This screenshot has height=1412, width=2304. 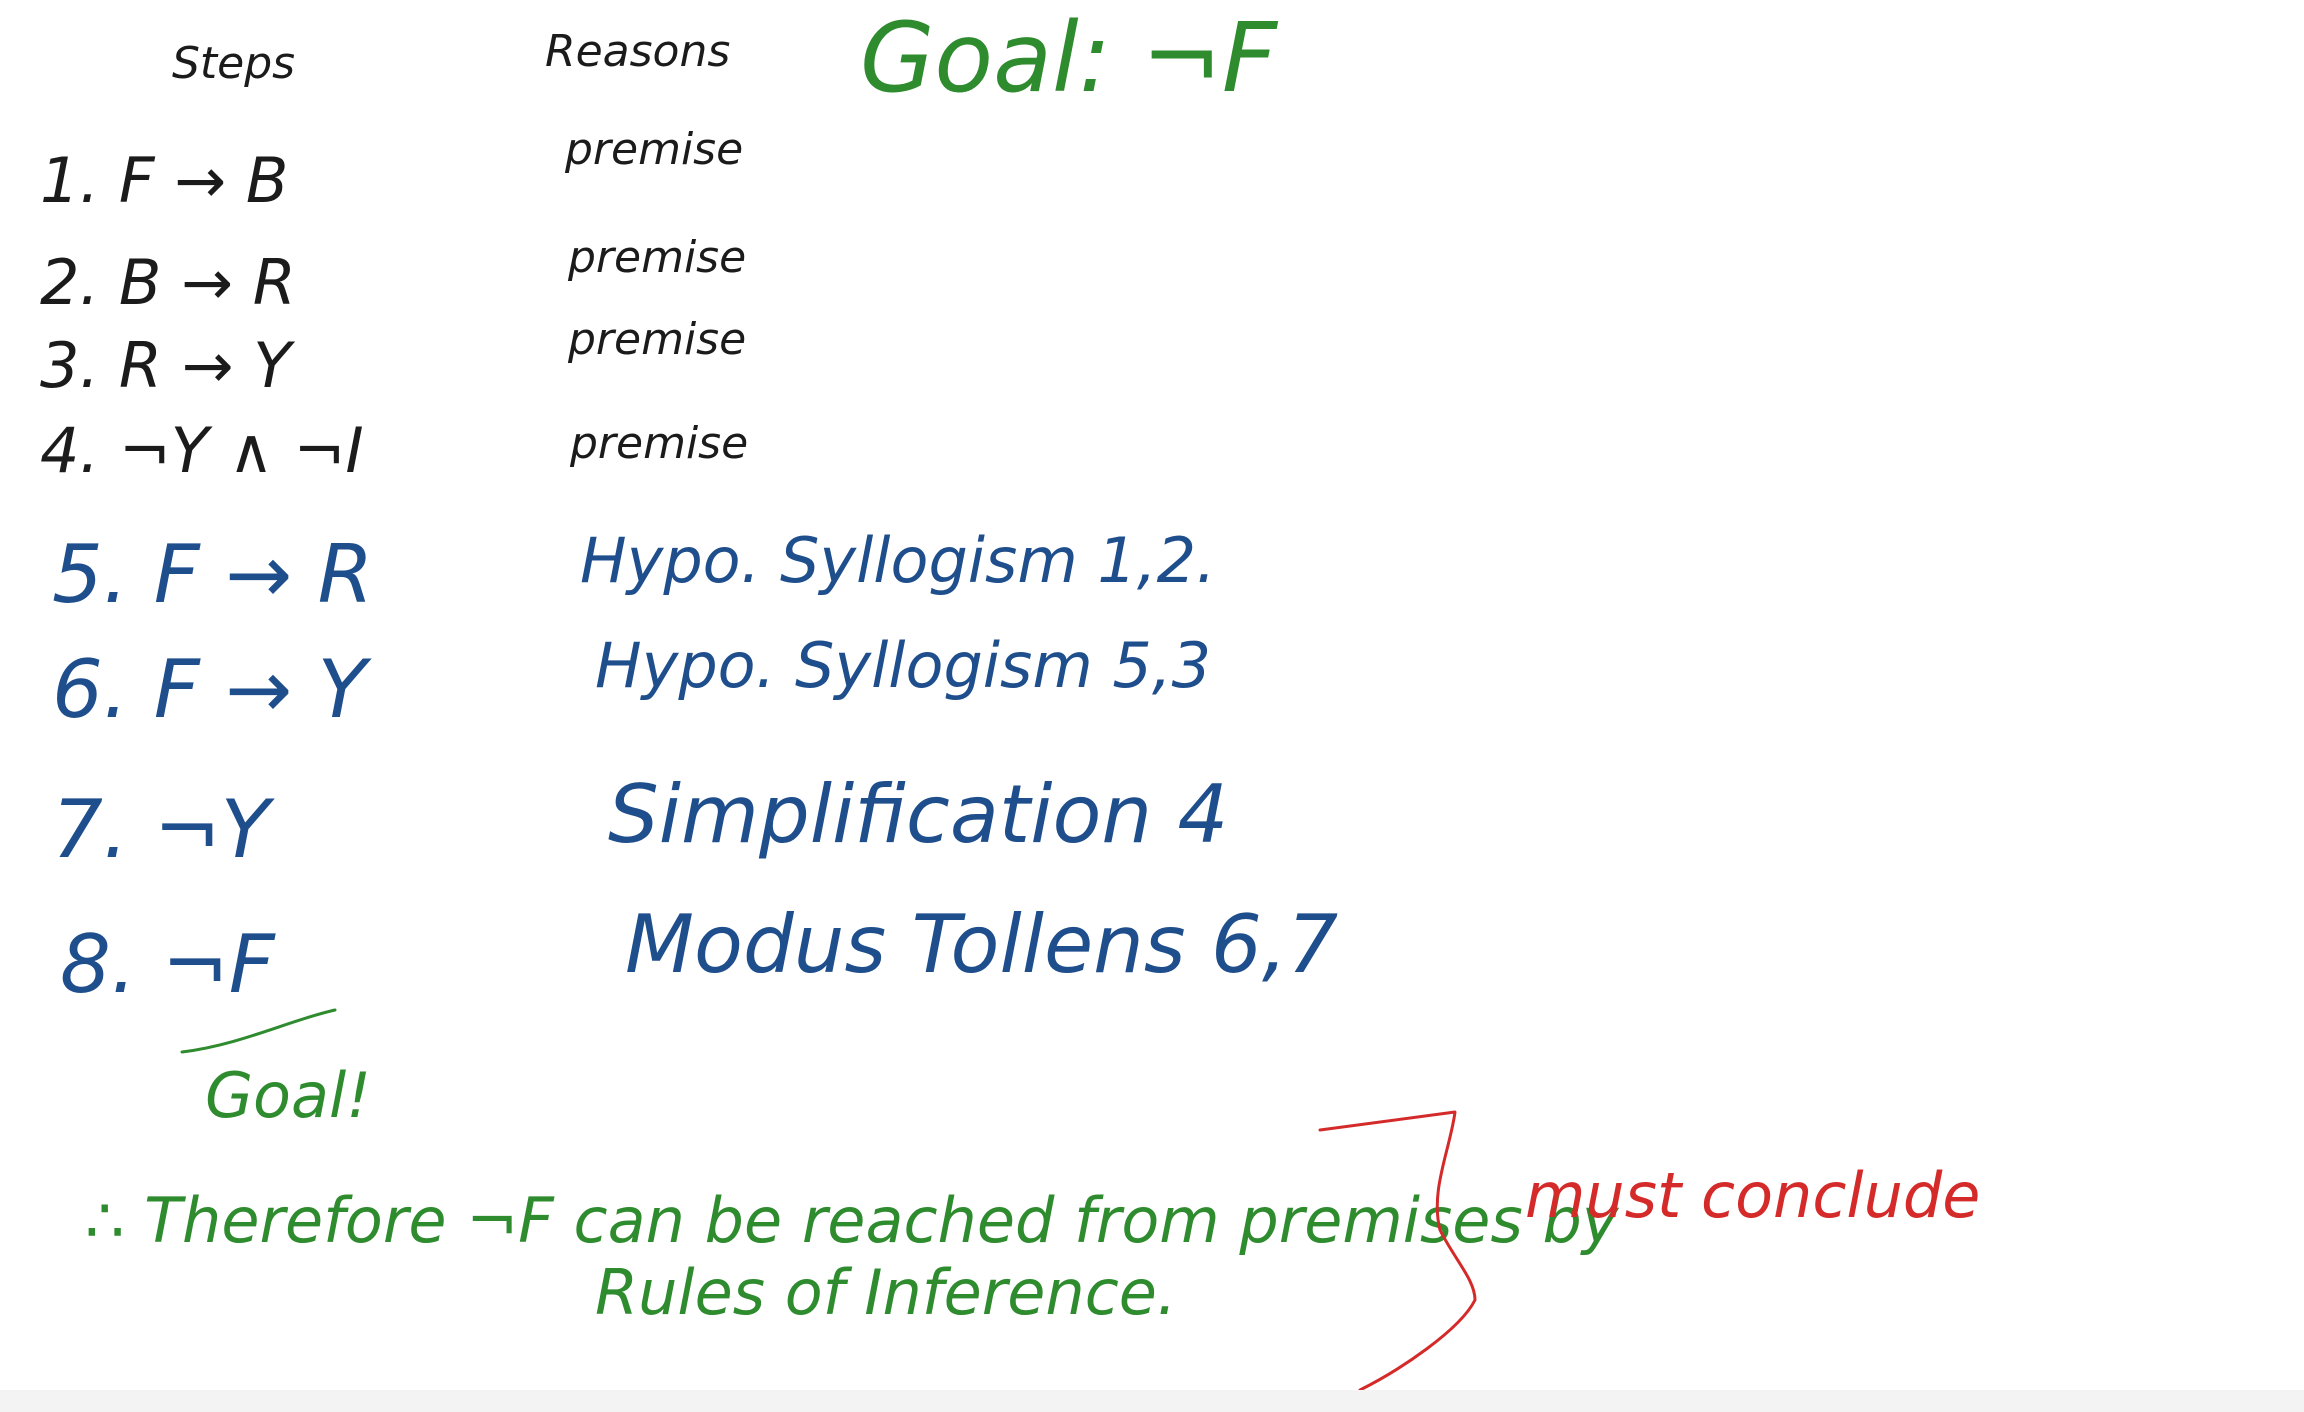 I want to click on reason-6: Hypo. Syllogism 5,3, so click(x=903, y=665).